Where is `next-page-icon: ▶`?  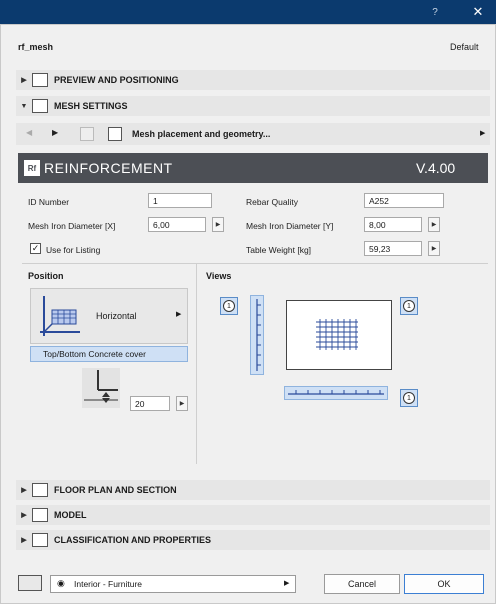
next-page-icon: ▶ is located at coordinates (55, 132).